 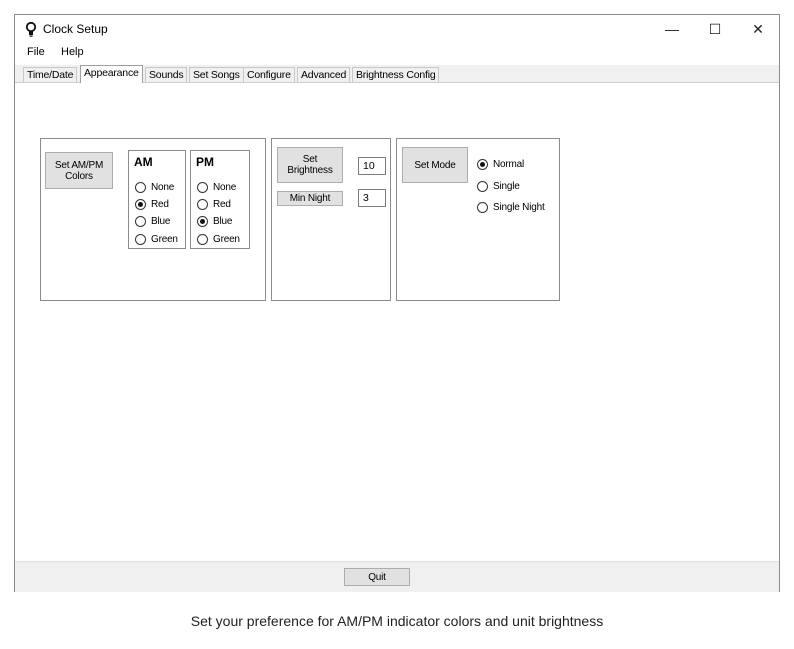 What do you see at coordinates (218, 239) in the screenshot?
I see `pm-option-green: Green` at bounding box center [218, 239].